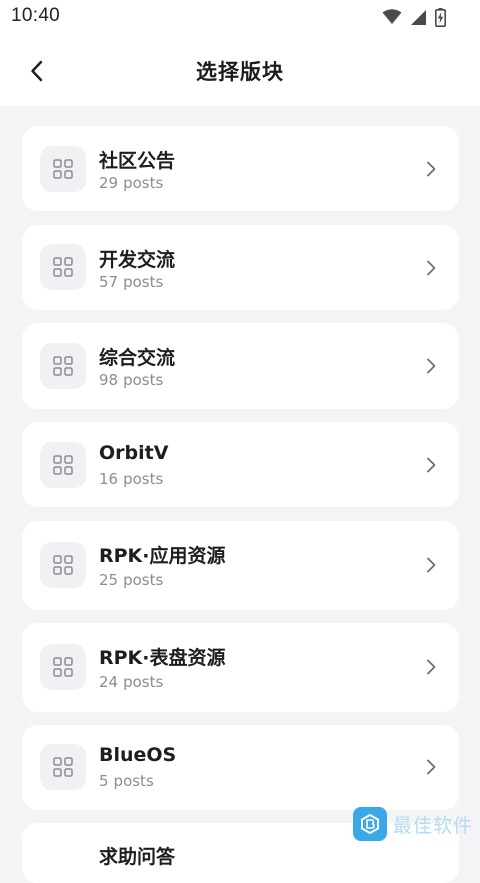 The image size is (480, 883). I want to click on status-icons, so click(414, 17).